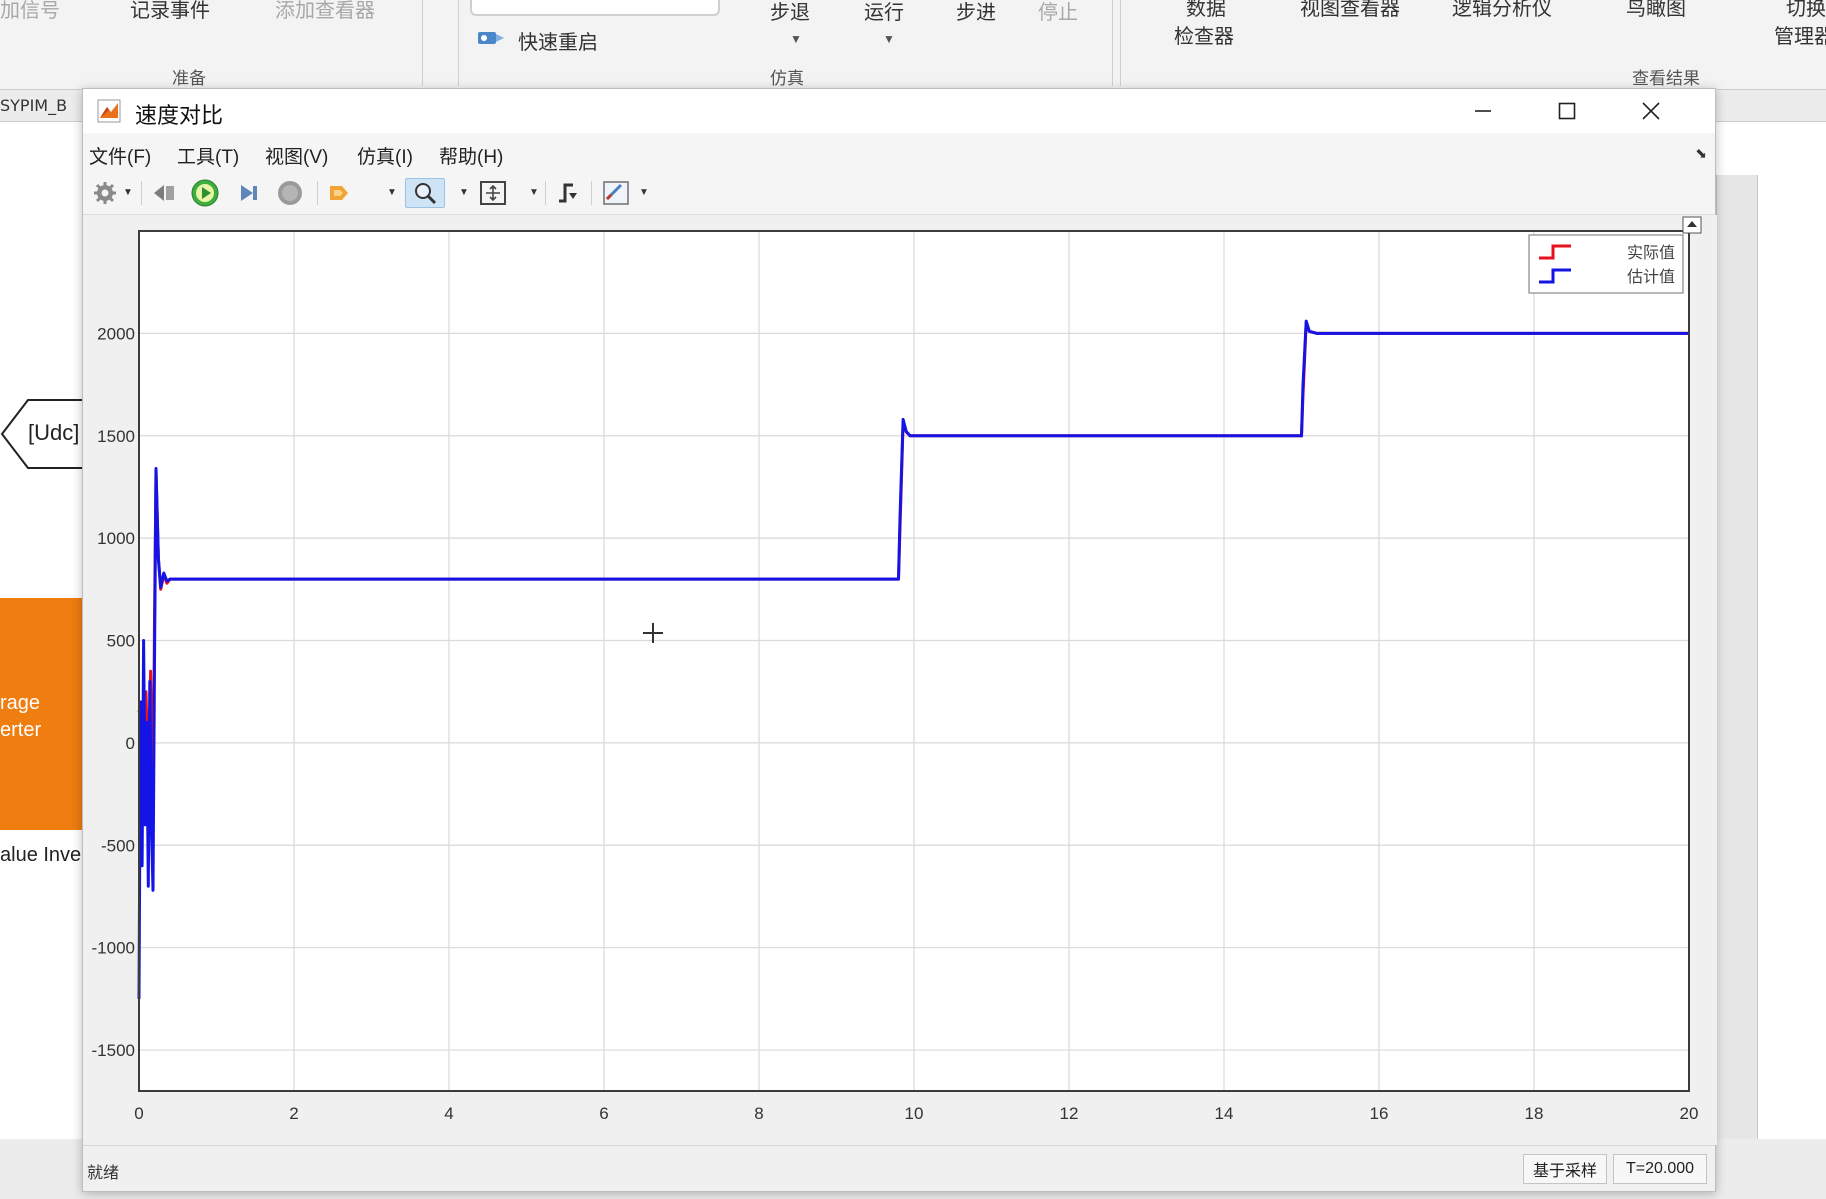 The image size is (1826, 1199). I want to click on measurements-icon, so click(616, 193).